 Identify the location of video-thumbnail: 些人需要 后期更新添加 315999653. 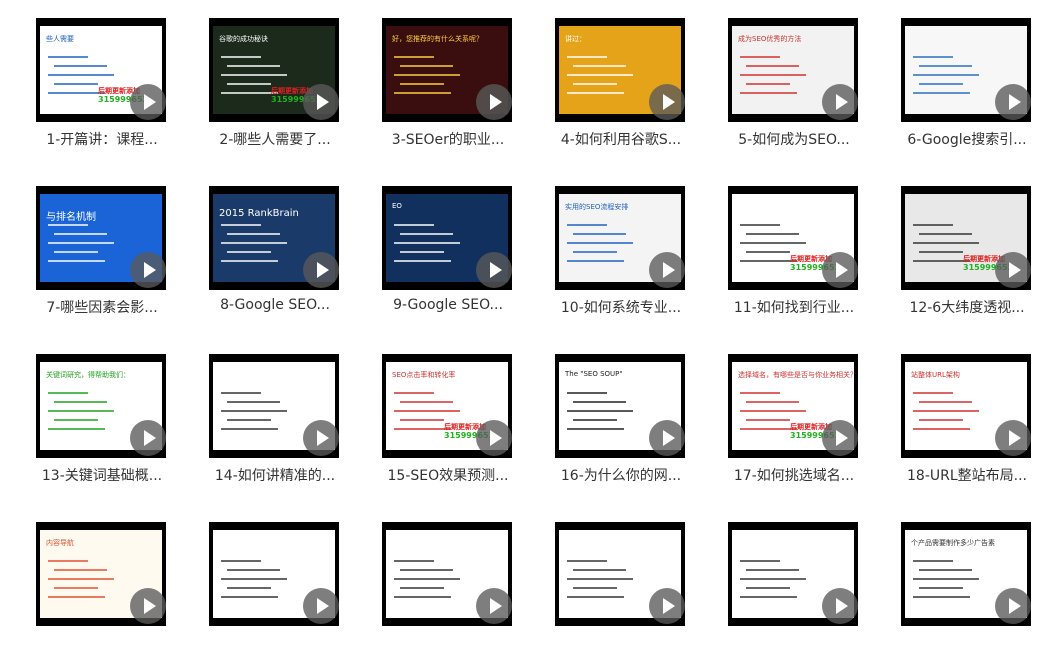
(101, 70).